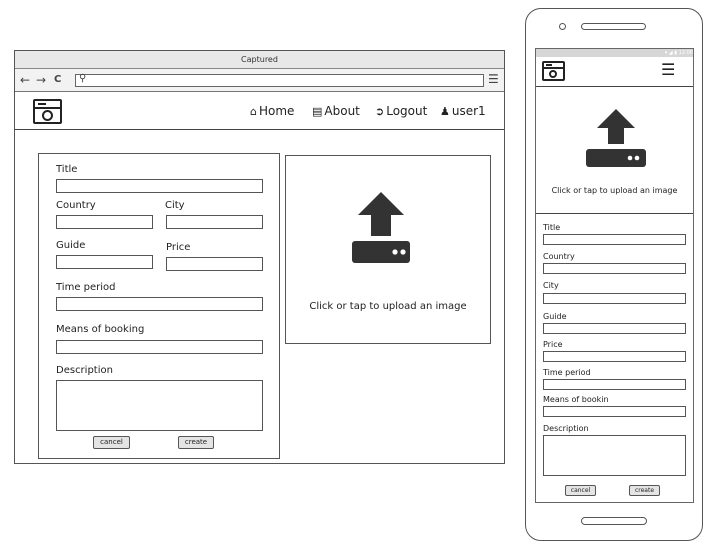 The height and width of the screenshot is (550, 711). What do you see at coordinates (445, 111) in the screenshot?
I see `user-icon: ♟` at bounding box center [445, 111].